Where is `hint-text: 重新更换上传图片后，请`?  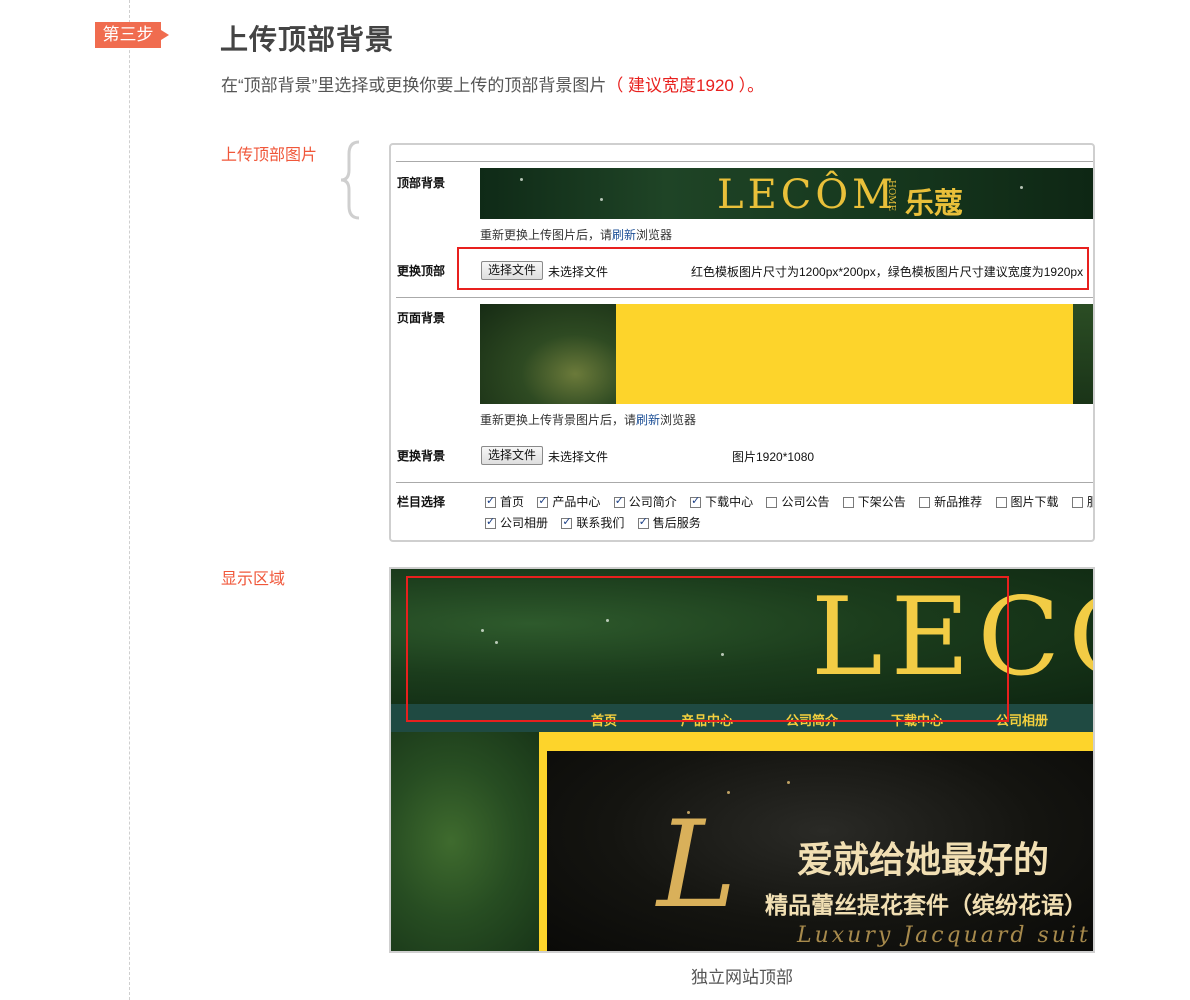
hint-text: 重新更换上传图片后，请 is located at coordinates (546, 235).